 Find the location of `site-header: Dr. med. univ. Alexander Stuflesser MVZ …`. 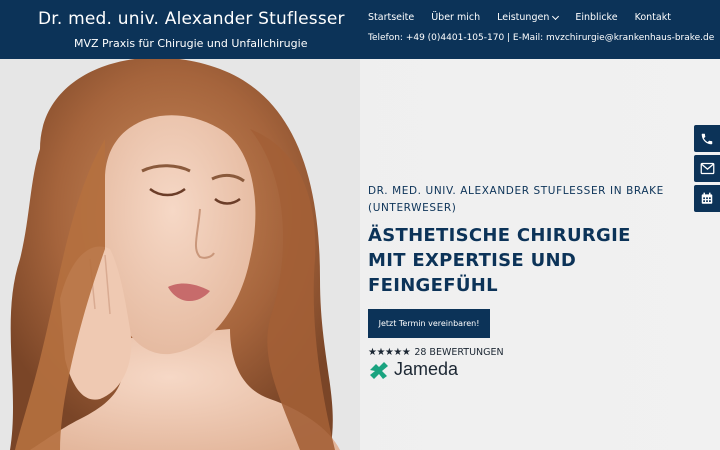

site-header: Dr. med. univ. Alexander Stuflesser MVZ … is located at coordinates (360, 29).